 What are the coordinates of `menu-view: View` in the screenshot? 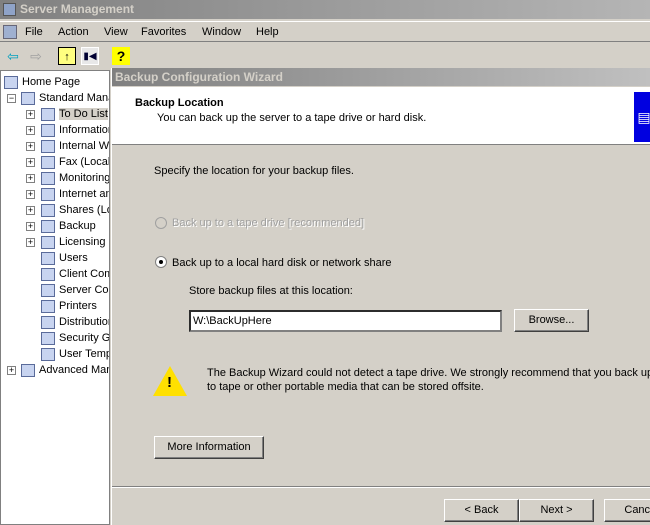 It's located at (116, 32).